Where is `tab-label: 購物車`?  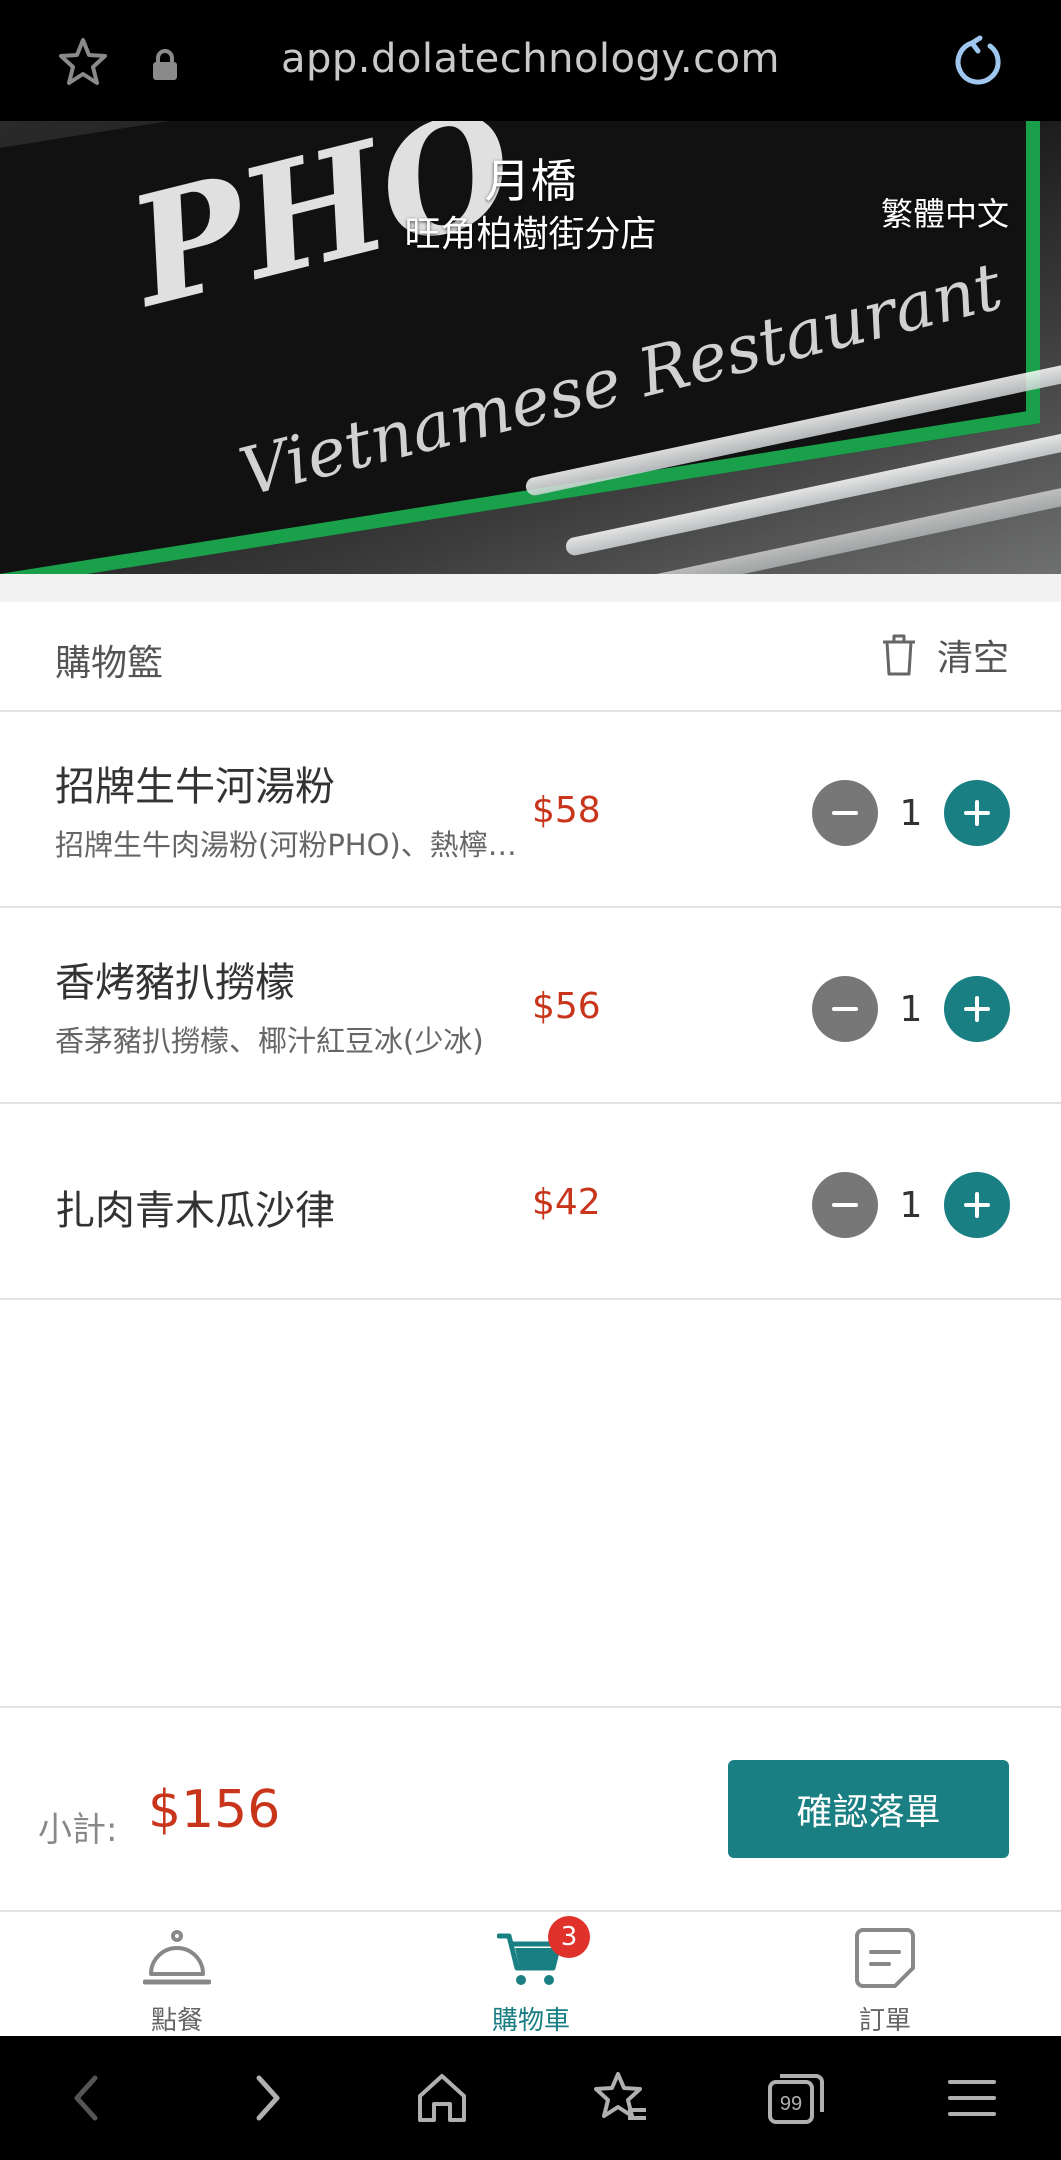
tab-label: 購物車 is located at coordinates (530, 2021).